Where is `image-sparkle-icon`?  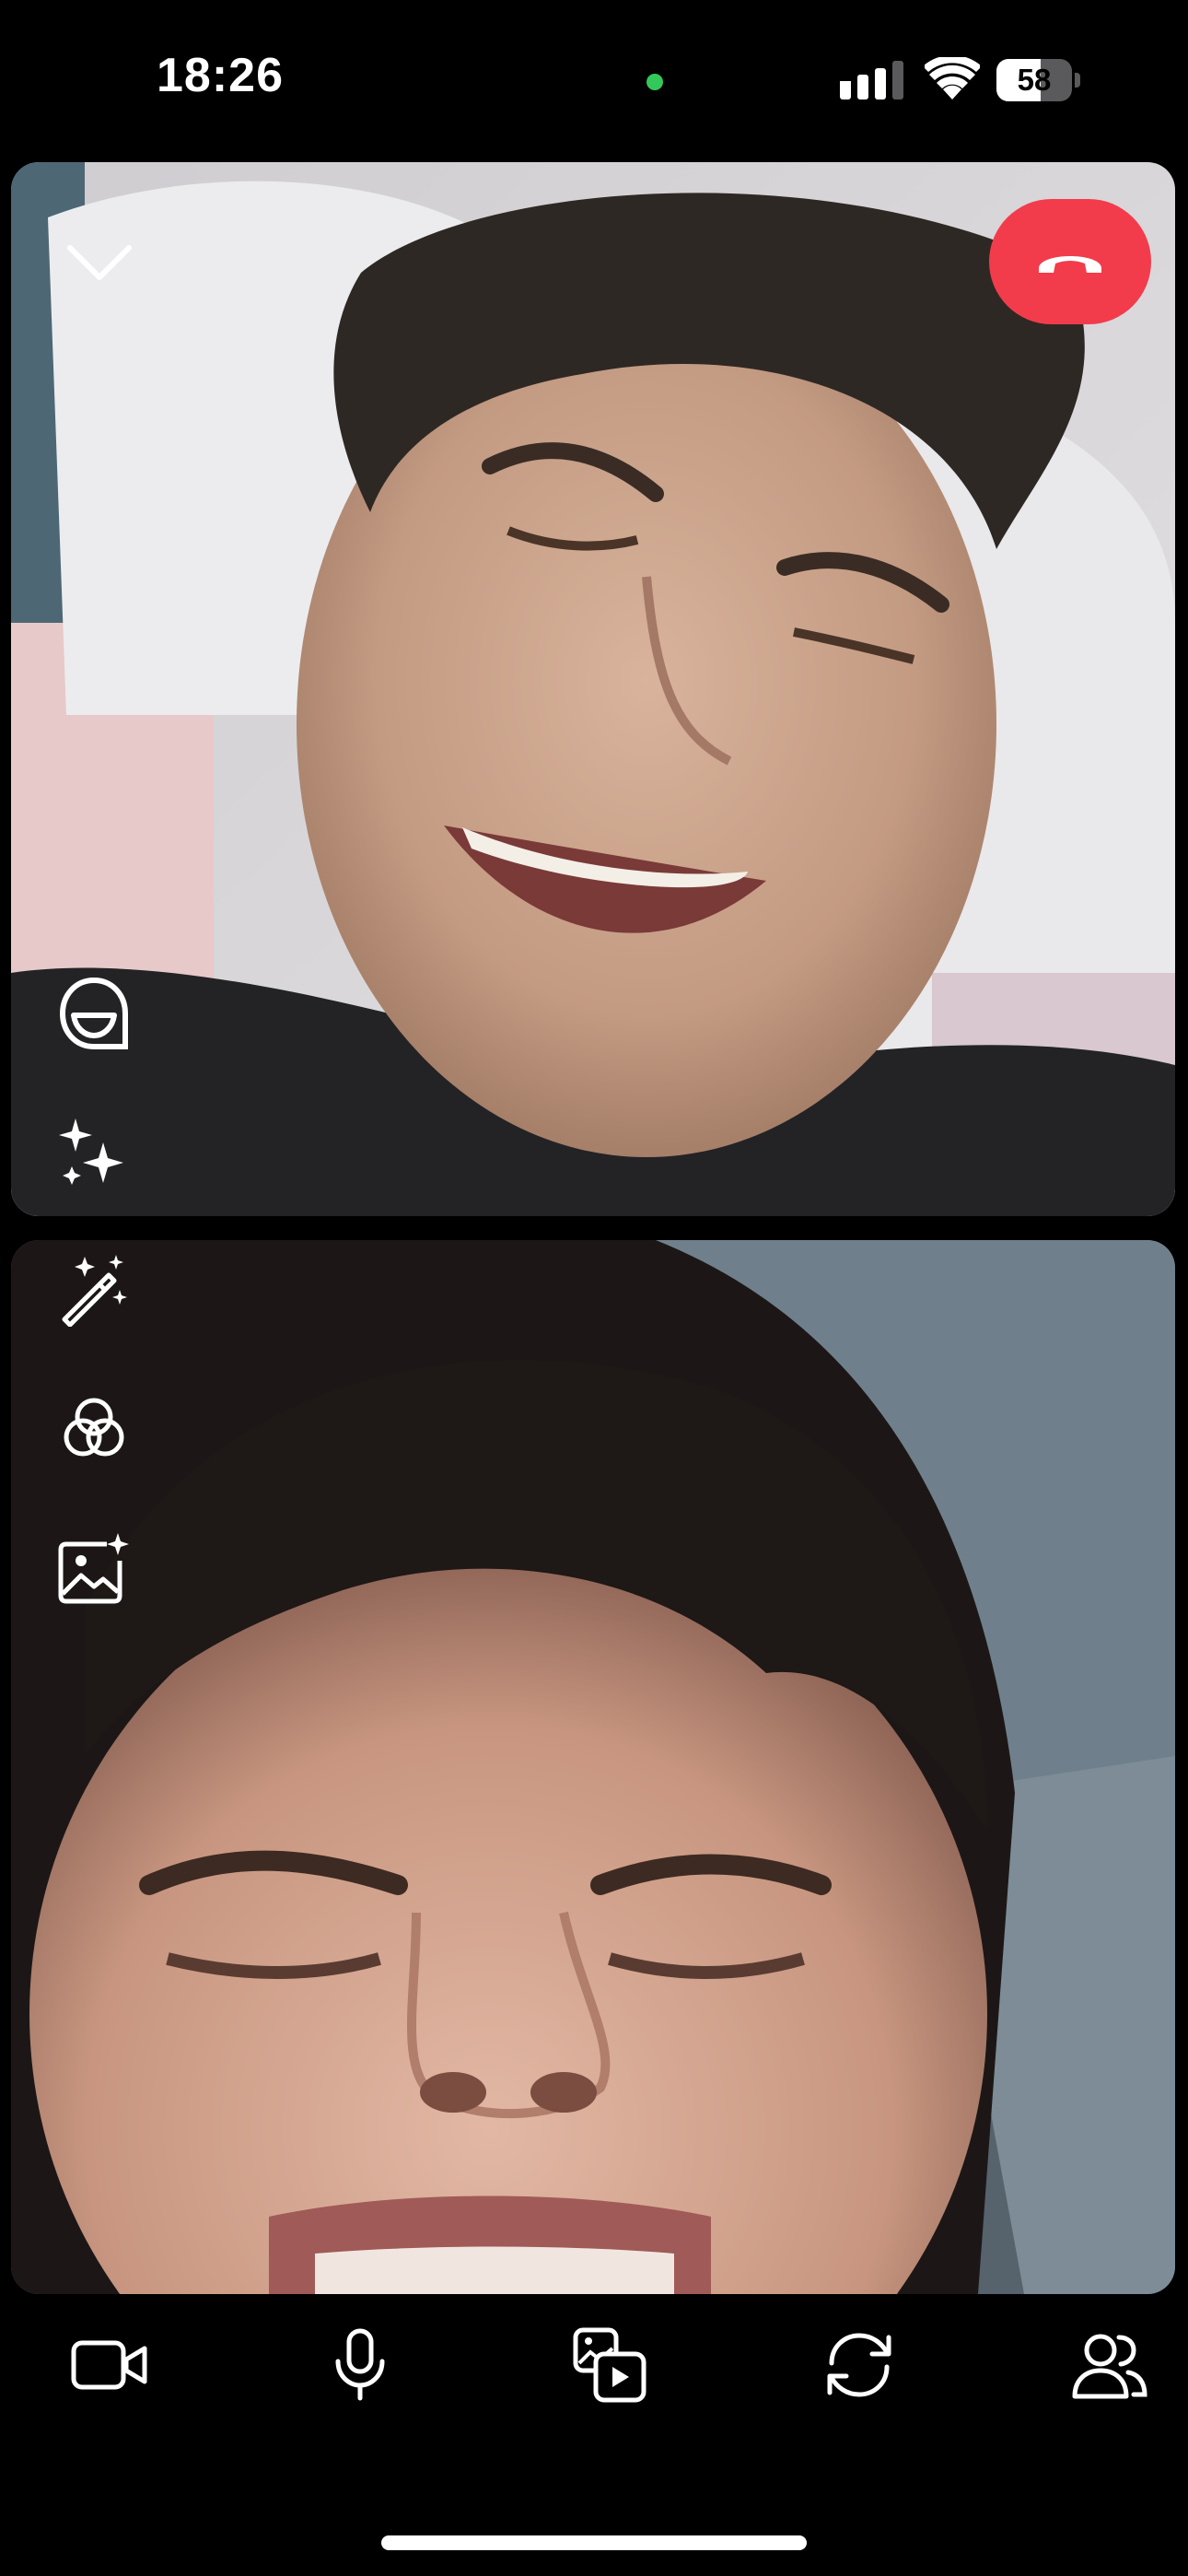 image-sparkle-icon is located at coordinates (93, 1568).